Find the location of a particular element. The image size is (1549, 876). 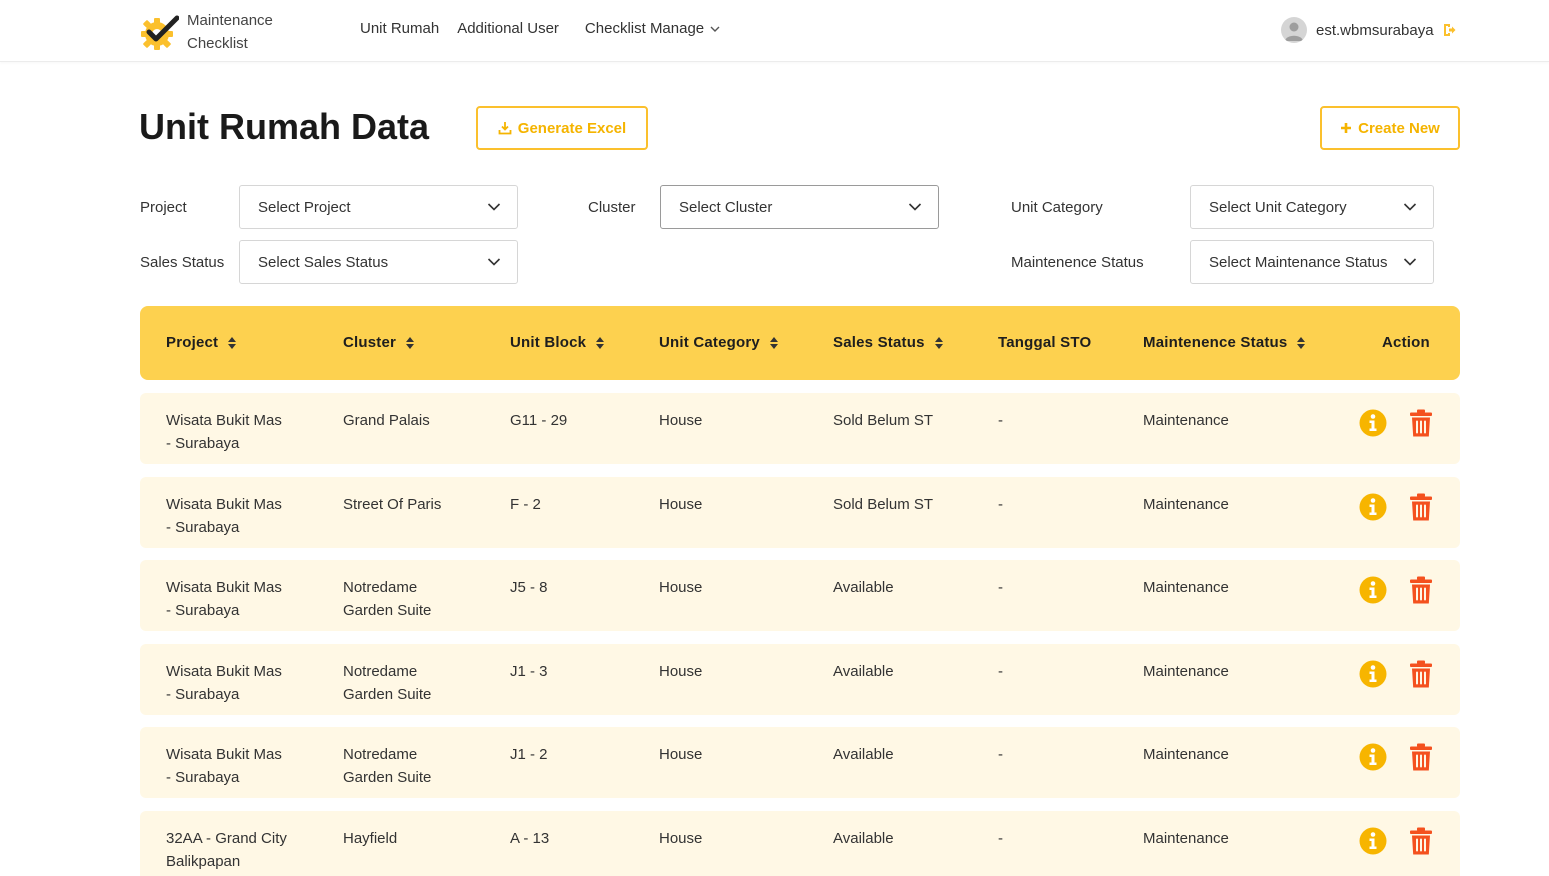

cell-unit-block: J1 - 3 is located at coordinates (529, 671).